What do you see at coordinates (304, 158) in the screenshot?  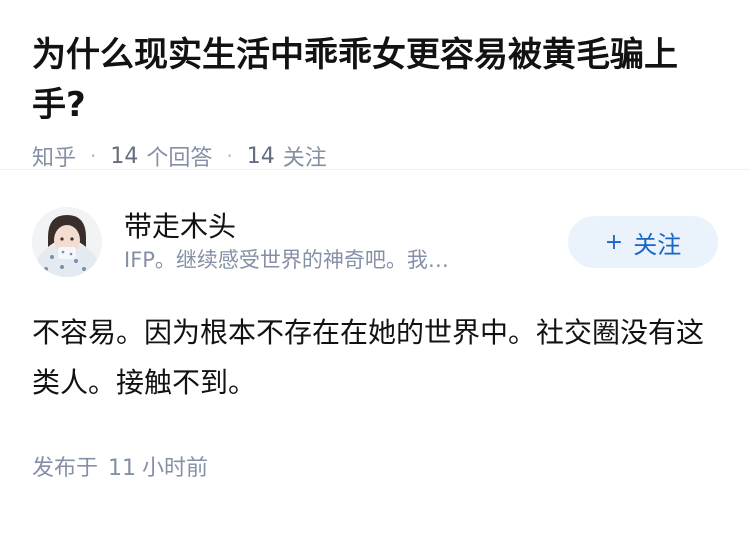 I see `follow-count-label: 关注` at bounding box center [304, 158].